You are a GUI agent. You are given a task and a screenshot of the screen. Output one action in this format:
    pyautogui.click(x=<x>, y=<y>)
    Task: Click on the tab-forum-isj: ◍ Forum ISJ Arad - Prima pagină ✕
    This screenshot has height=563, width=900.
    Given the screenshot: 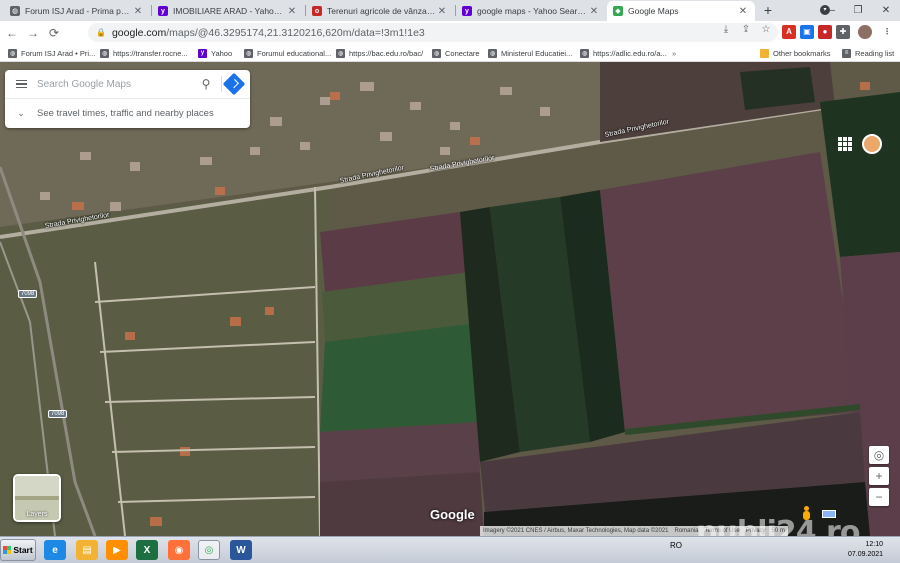 What is the action you would take?
    pyautogui.click(x=77, y=11)
    